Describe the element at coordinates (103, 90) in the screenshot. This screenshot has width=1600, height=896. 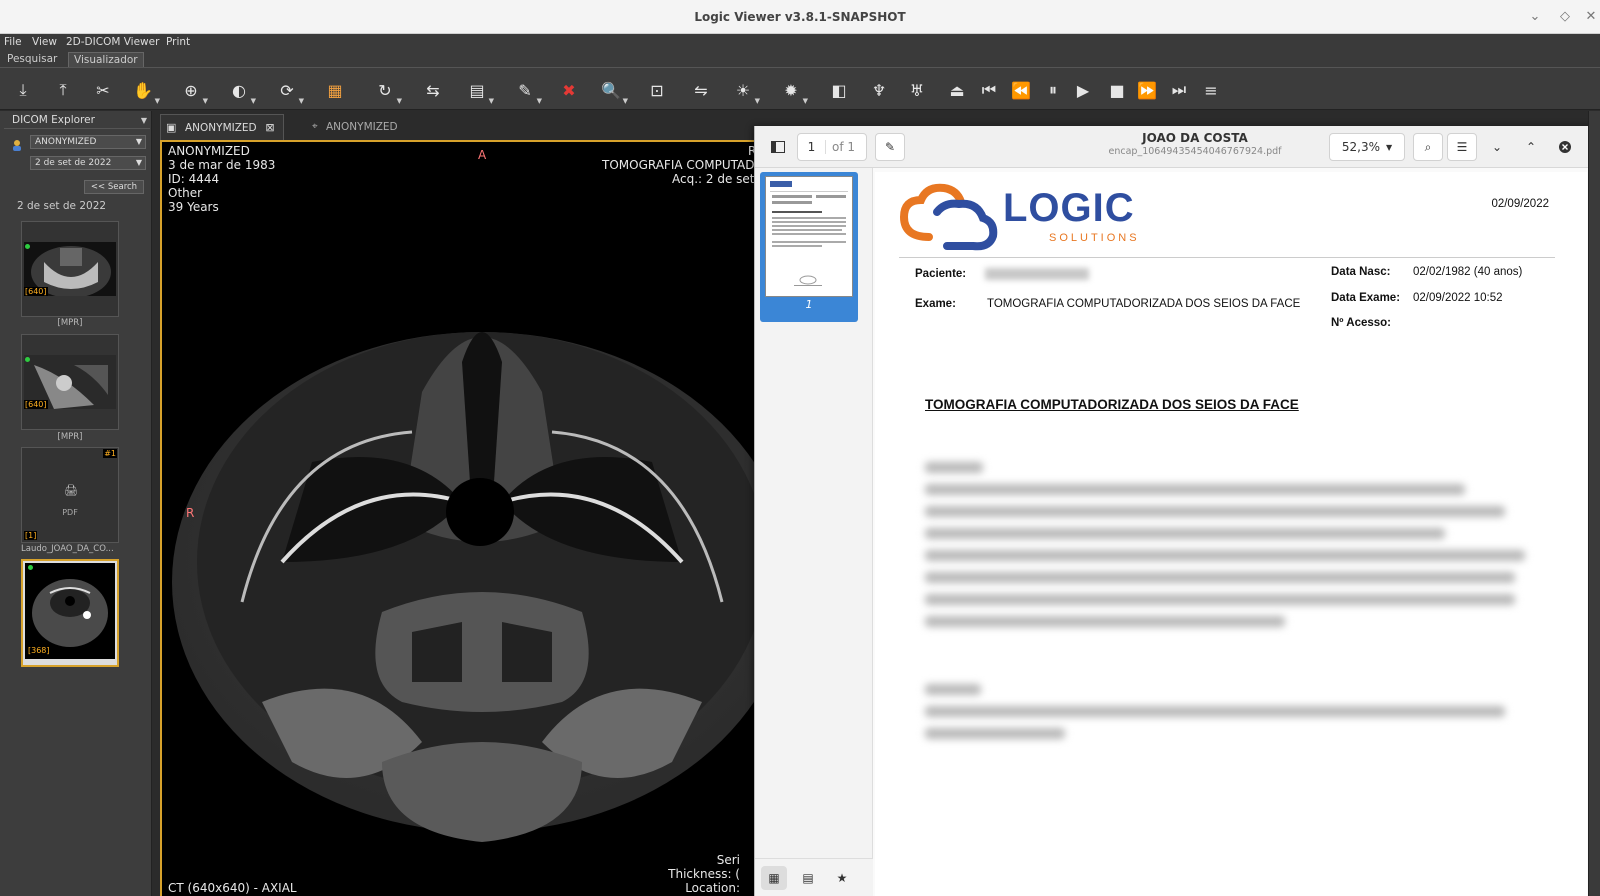
I see `delete-icon: ✂` at that location.